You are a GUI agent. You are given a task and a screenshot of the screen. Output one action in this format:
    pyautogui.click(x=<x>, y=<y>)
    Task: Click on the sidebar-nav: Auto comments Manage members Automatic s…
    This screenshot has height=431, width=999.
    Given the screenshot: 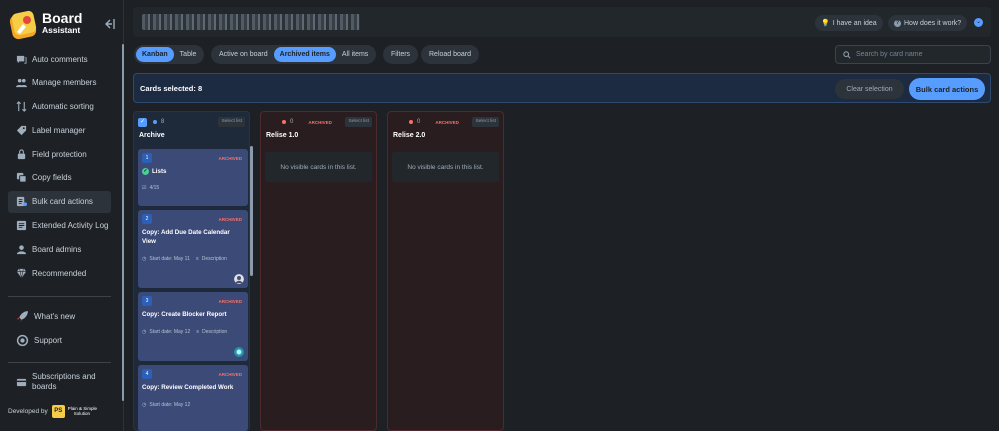 What is the action you would take?
    pyautogui.click(x=59, y=167)
    